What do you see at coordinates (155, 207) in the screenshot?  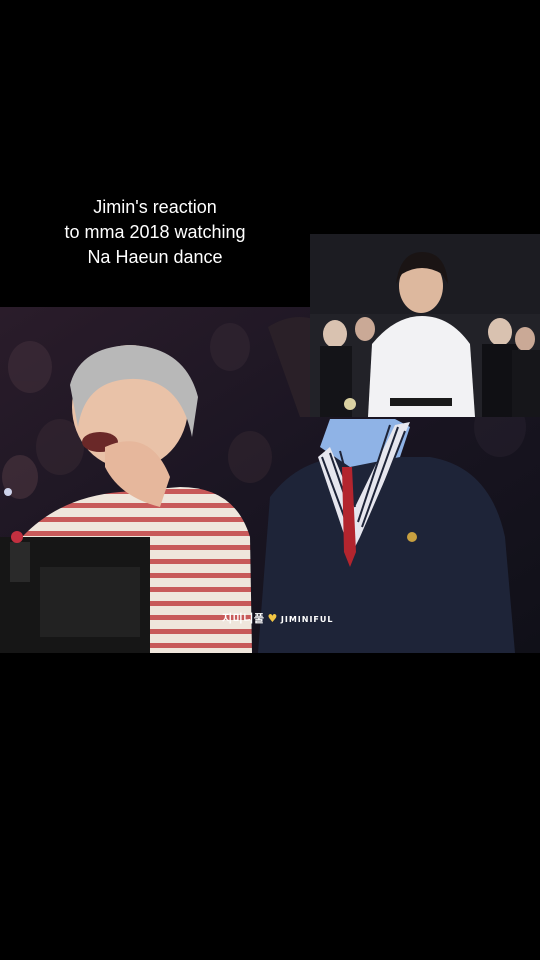 I see `caption-line-1: Jimin's reaction` at bounding box center [155, 207].